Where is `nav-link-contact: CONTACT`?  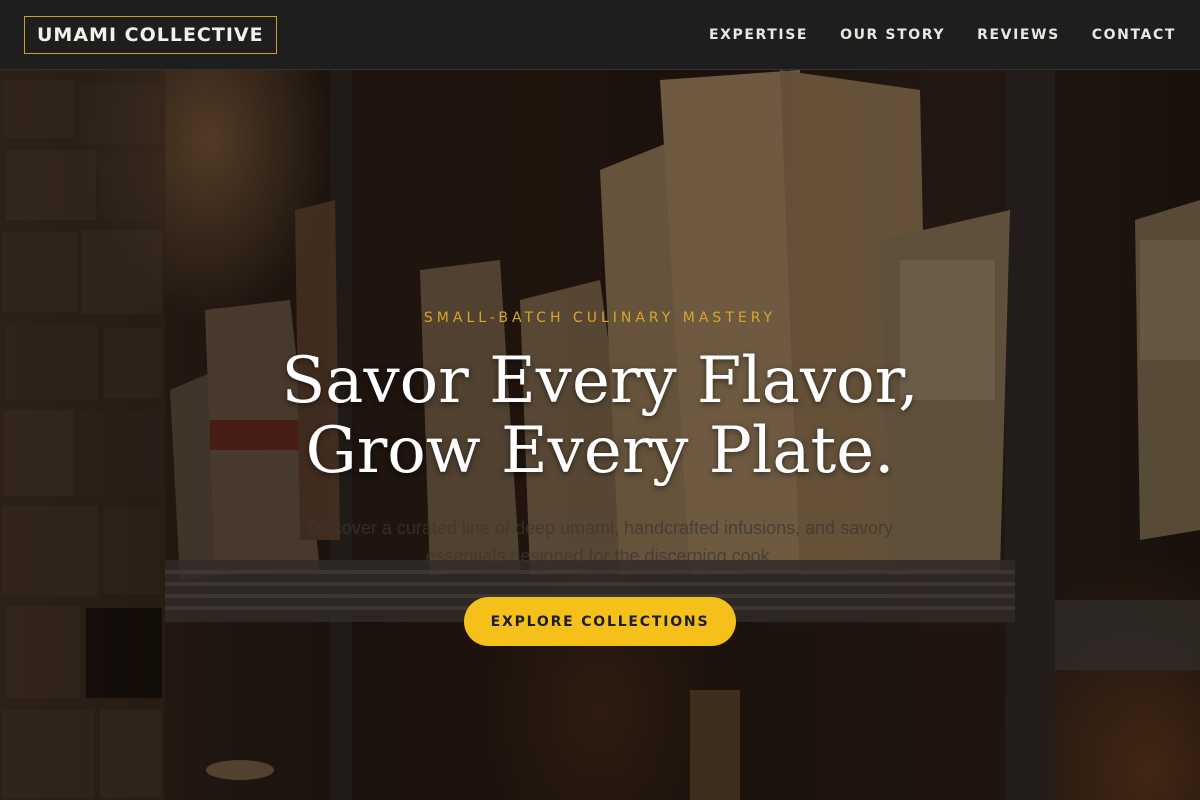
nav-link-contact: CONTACT is located at coordinates (1134, 35).